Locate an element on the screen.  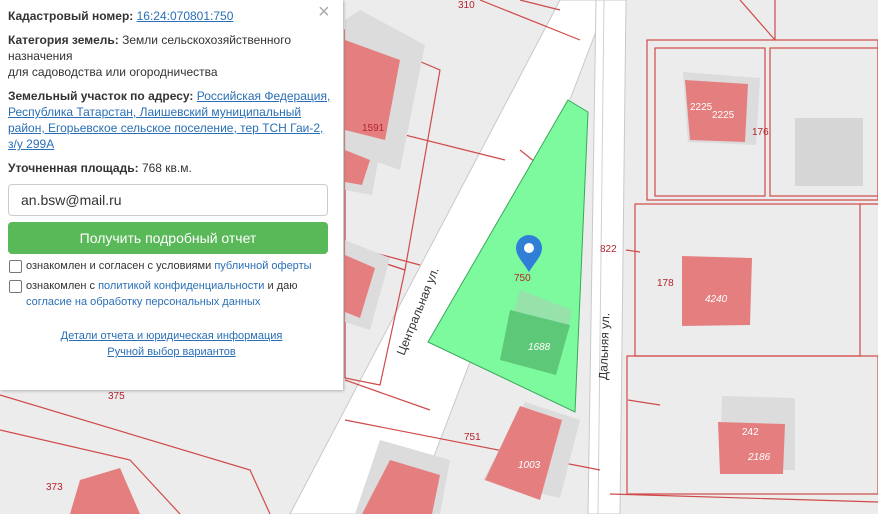
building-label-1688: 1688 is located at coordinates (539, 347).